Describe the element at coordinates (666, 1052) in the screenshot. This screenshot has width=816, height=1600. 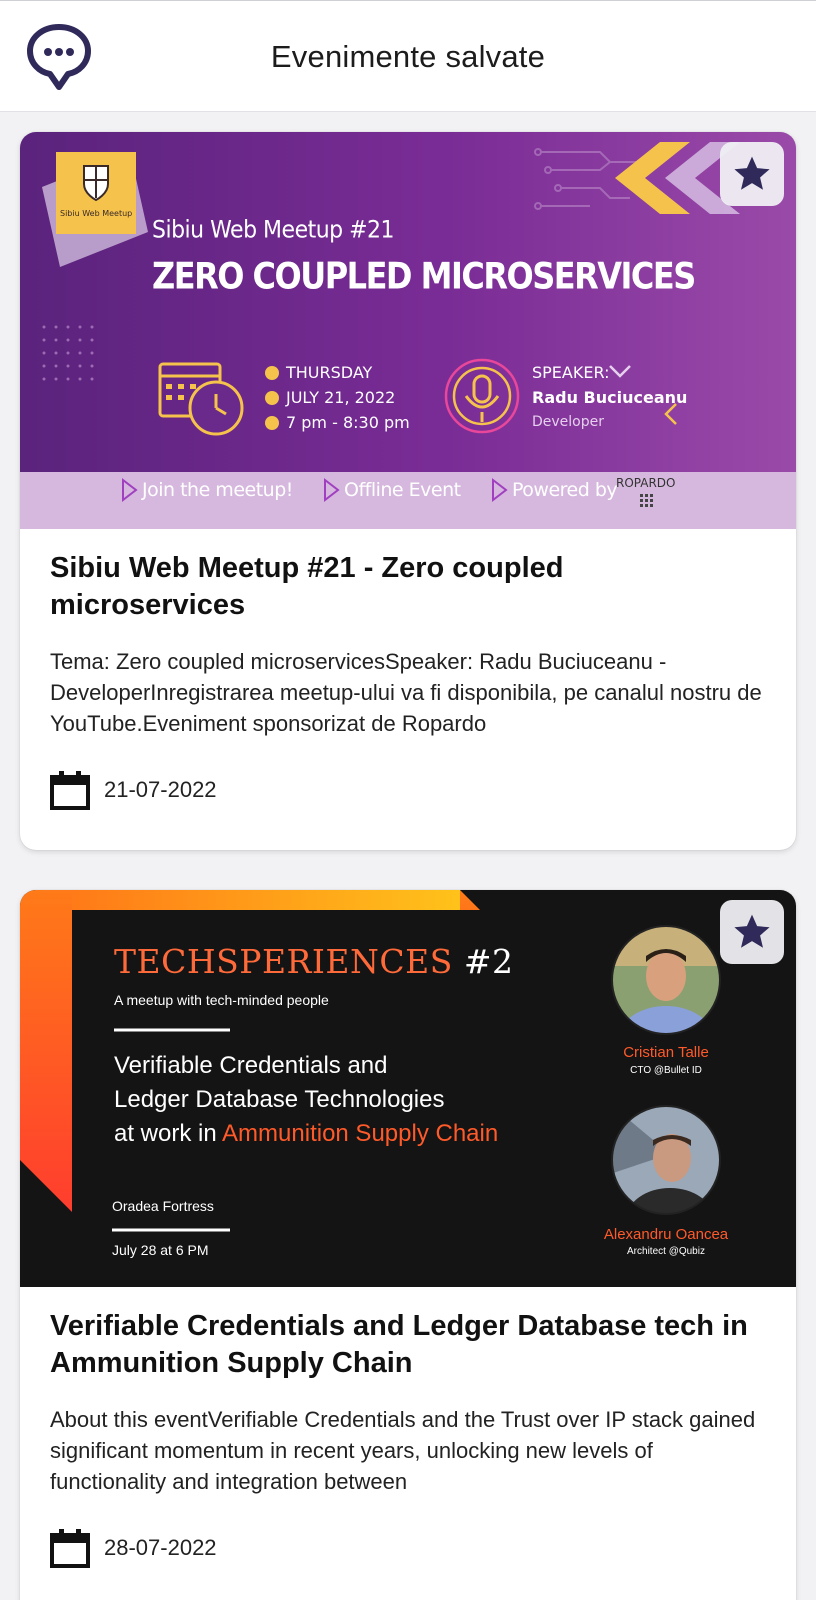
I see `speaker-1-name: Cristian Talle` at that location.